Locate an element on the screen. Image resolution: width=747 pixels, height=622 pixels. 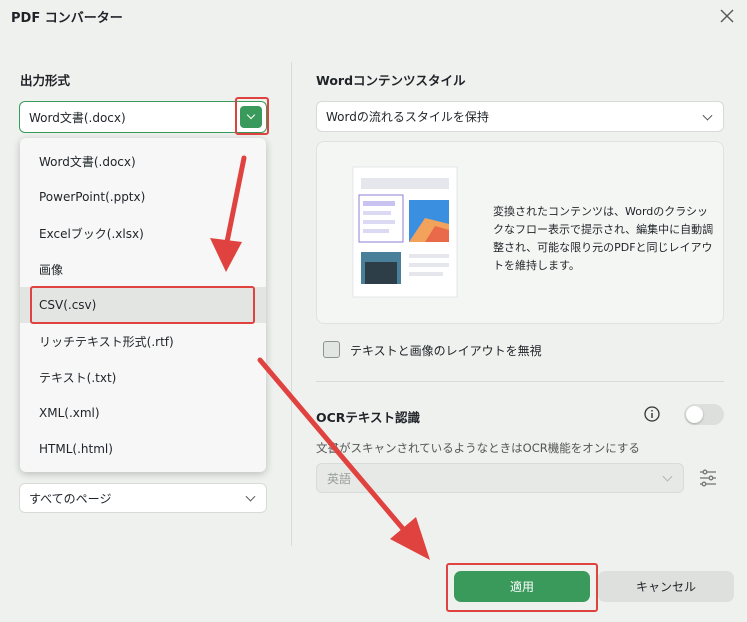
settings-sliders-icon is located at coordinates (708, 478).